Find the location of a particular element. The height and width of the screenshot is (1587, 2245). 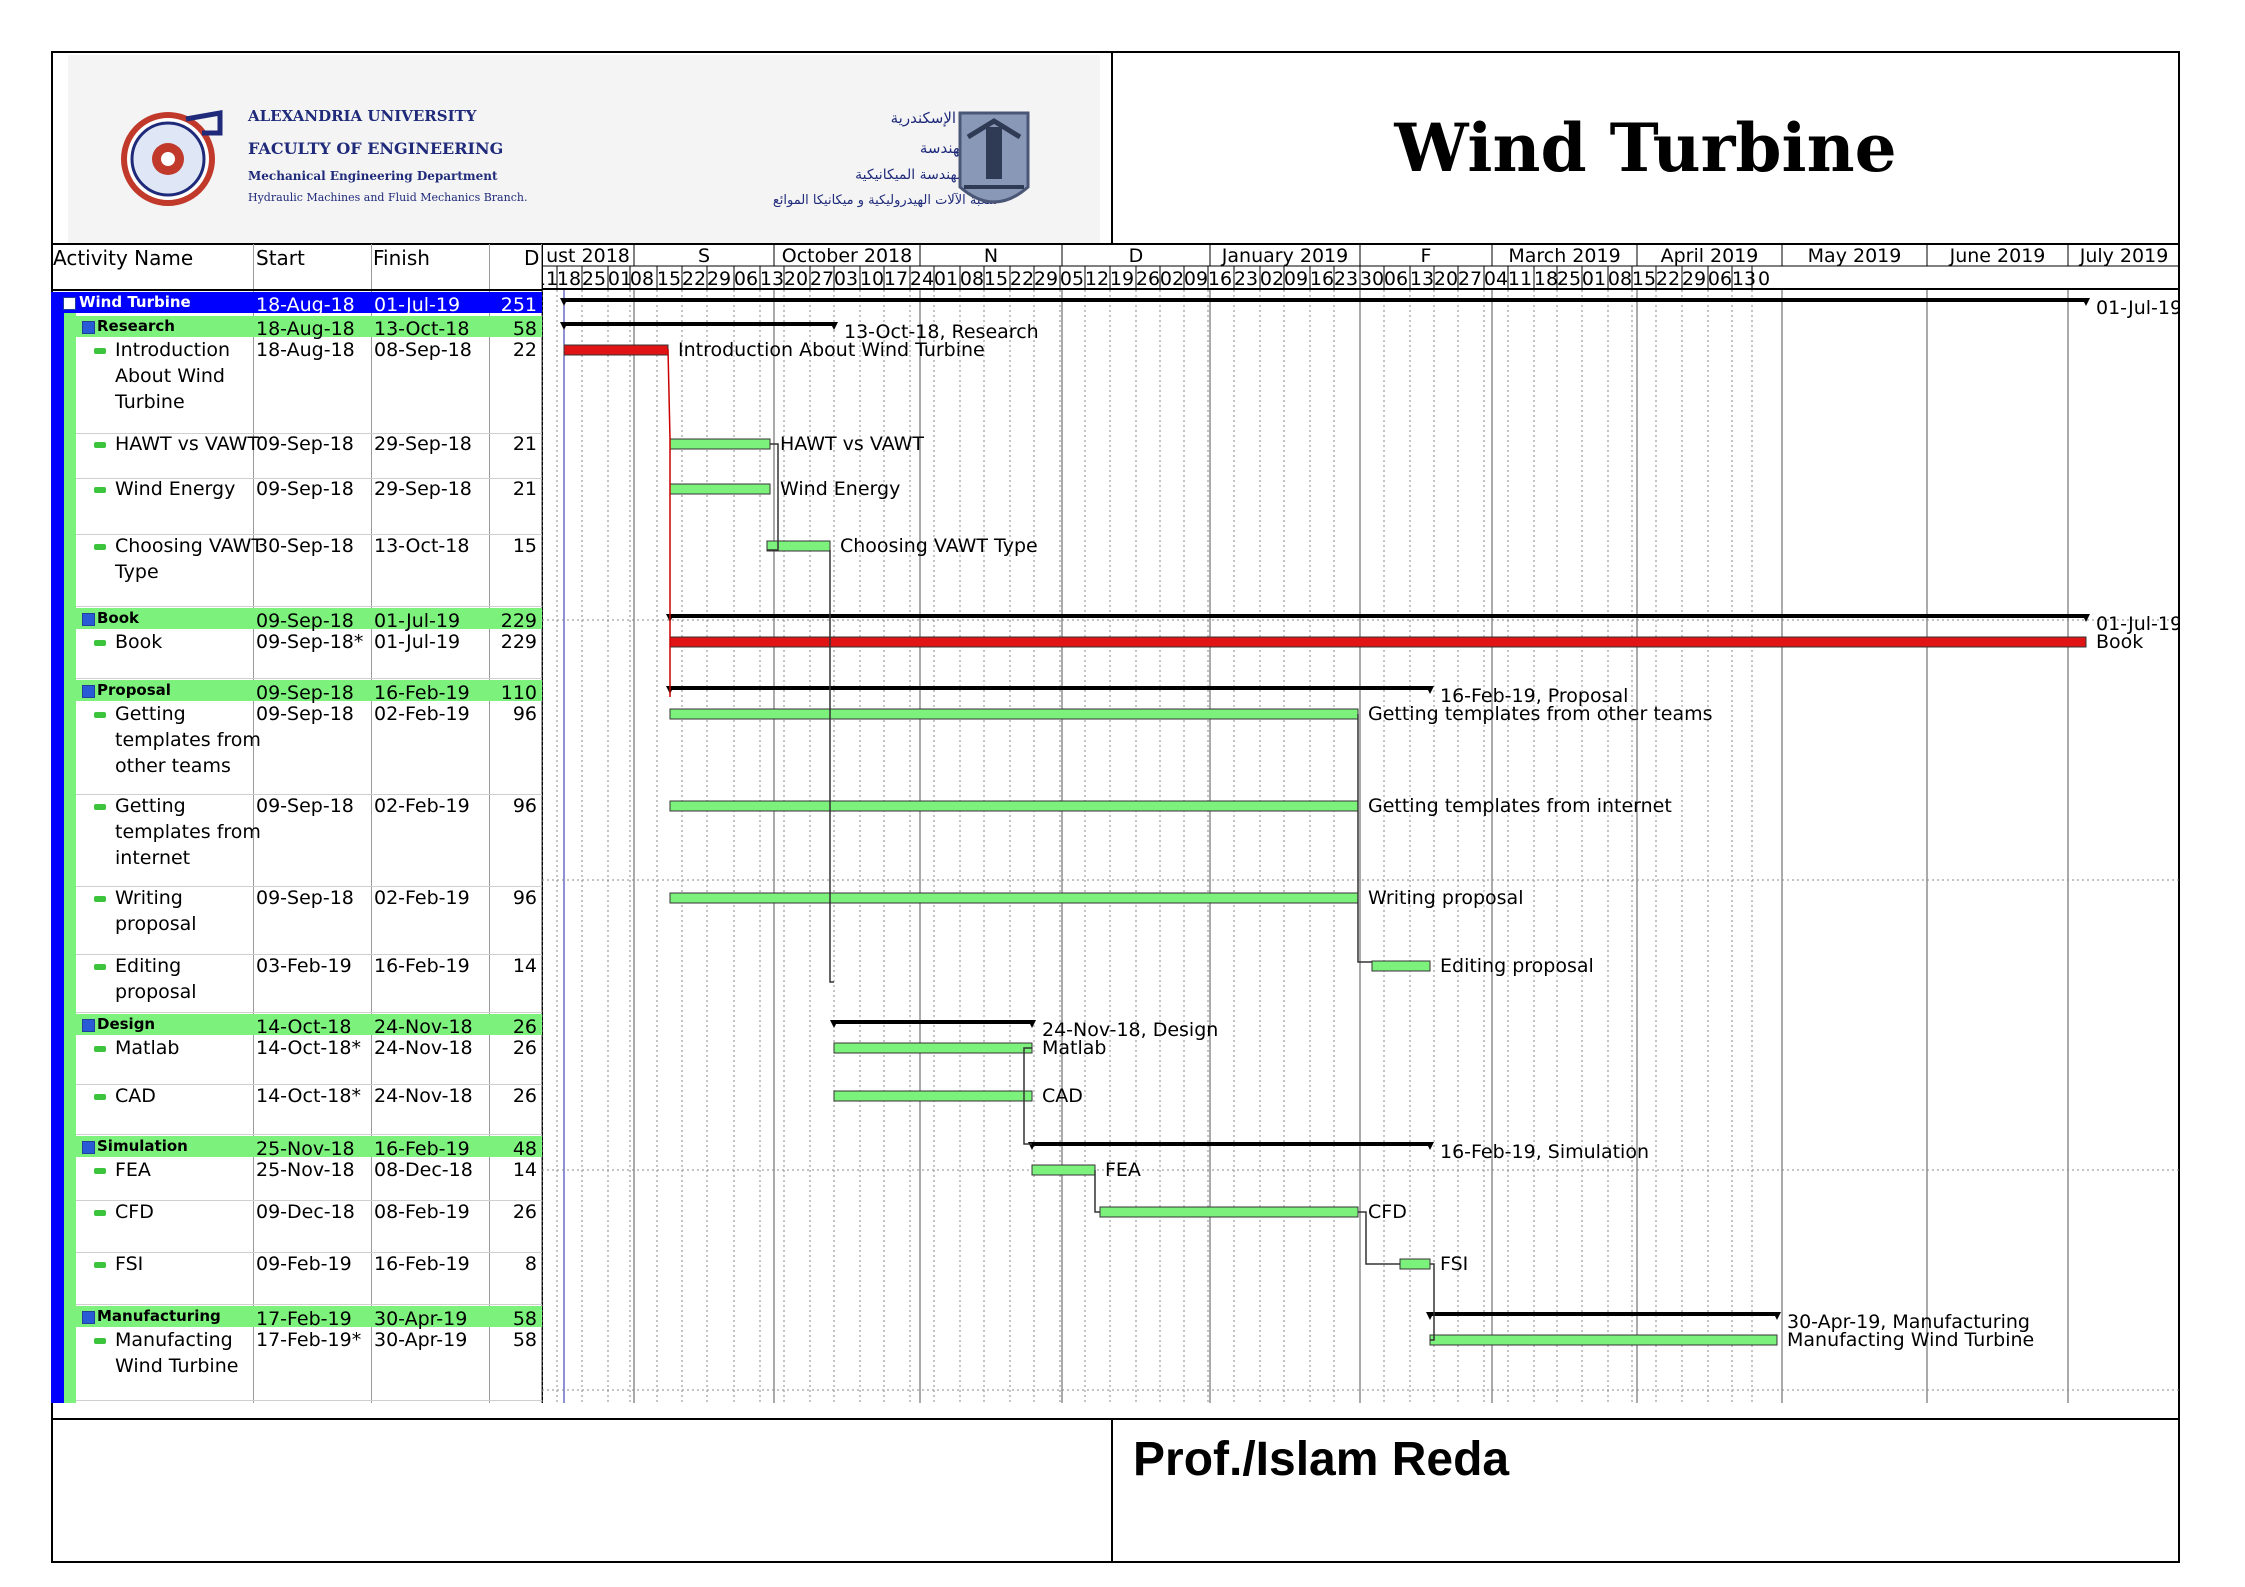

task-name: FEA is located at coordinates (133, 1170).